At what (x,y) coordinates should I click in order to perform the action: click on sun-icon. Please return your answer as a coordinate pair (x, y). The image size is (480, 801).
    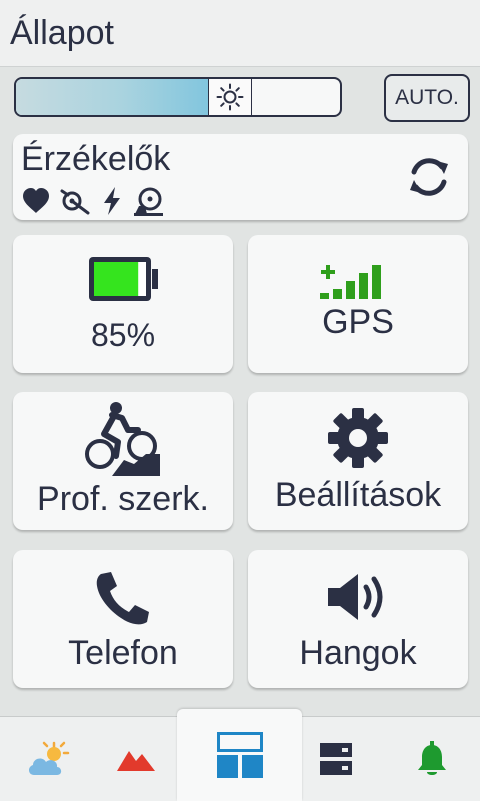
    Looking at the image, I should click on (230, 97).